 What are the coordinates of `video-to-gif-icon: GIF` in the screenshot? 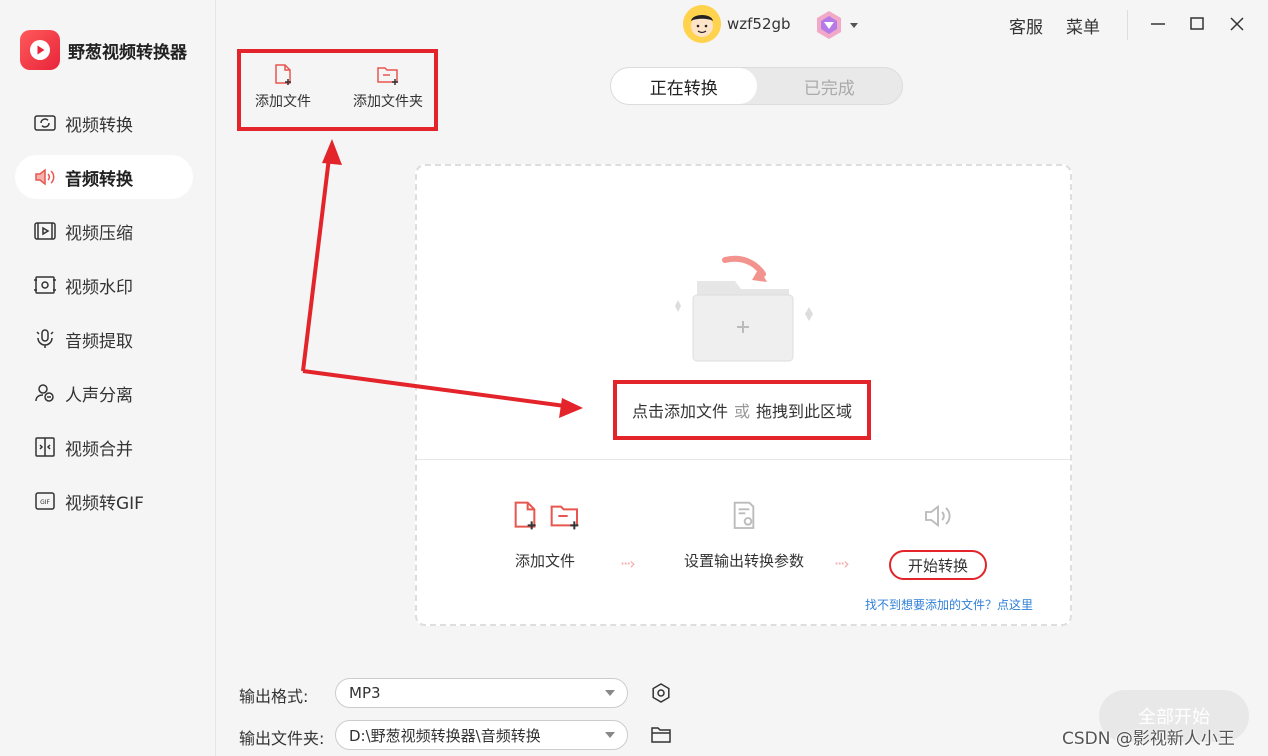 It's located at (45, 501).